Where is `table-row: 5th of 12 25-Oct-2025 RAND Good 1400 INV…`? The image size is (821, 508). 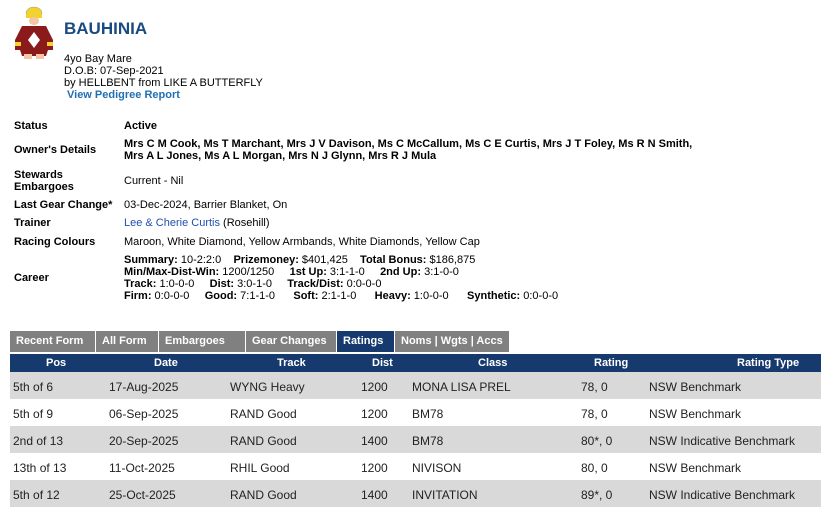 table-row: 5th of 12 25-Oct-2025 RAND Good 1400 INV… is located at coordinates (415, 493).